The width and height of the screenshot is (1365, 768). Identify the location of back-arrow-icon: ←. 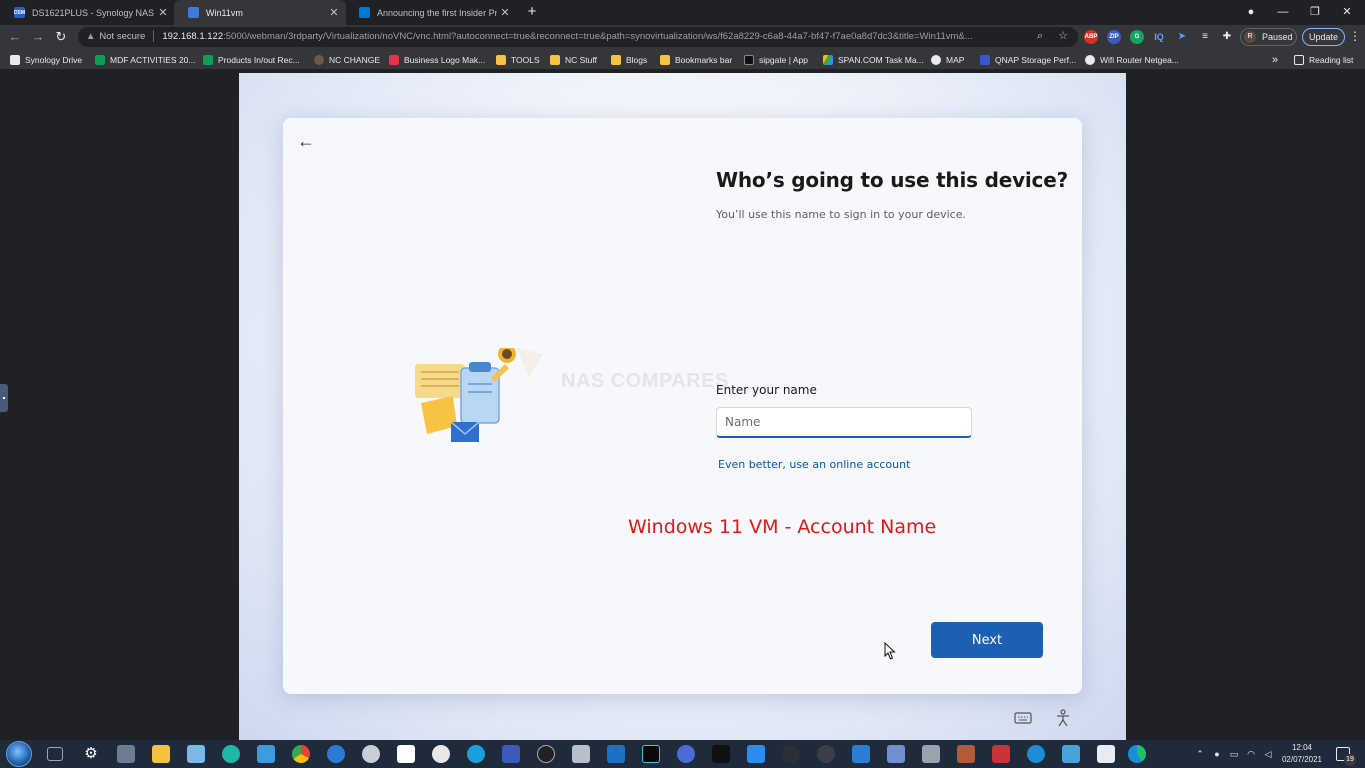
(306, 141).